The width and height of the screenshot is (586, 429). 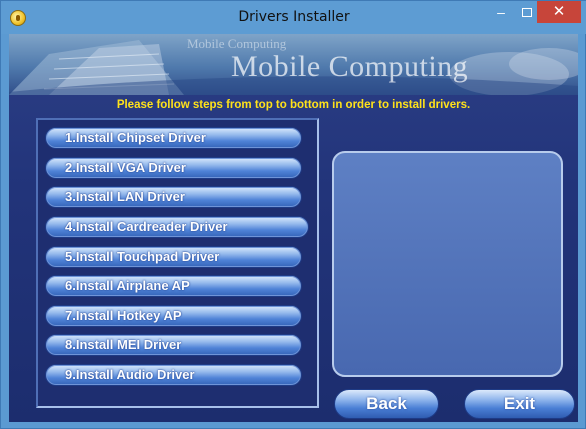 What do you see at coordinates (386, 404) in the screenshot?
I see `back-button: Back` at bounding box center [386, 404].